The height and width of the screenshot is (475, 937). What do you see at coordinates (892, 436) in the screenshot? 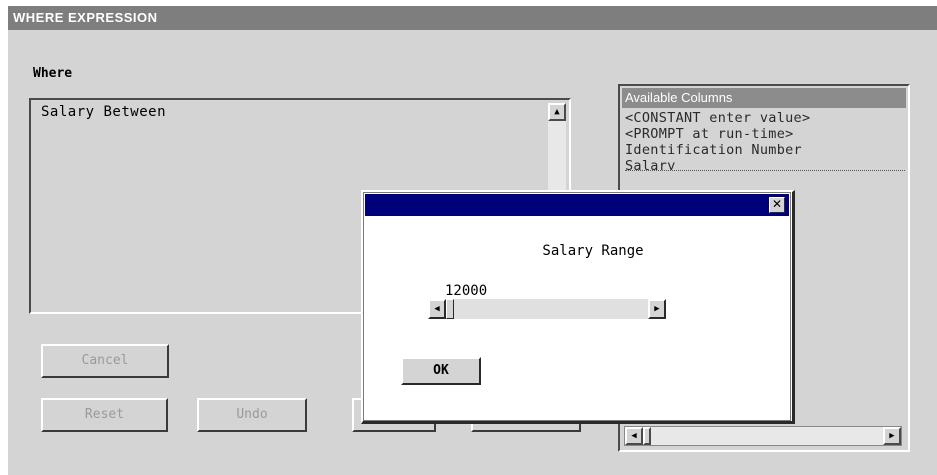
I see `scroll-right-icon: ▶` at bounding box center [892, 436].